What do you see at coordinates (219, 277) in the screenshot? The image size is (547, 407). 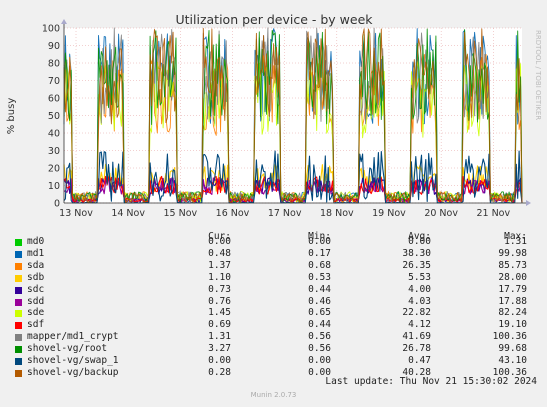 I see `legend-cur-value: 1.10` at bounding box center [219, 277].